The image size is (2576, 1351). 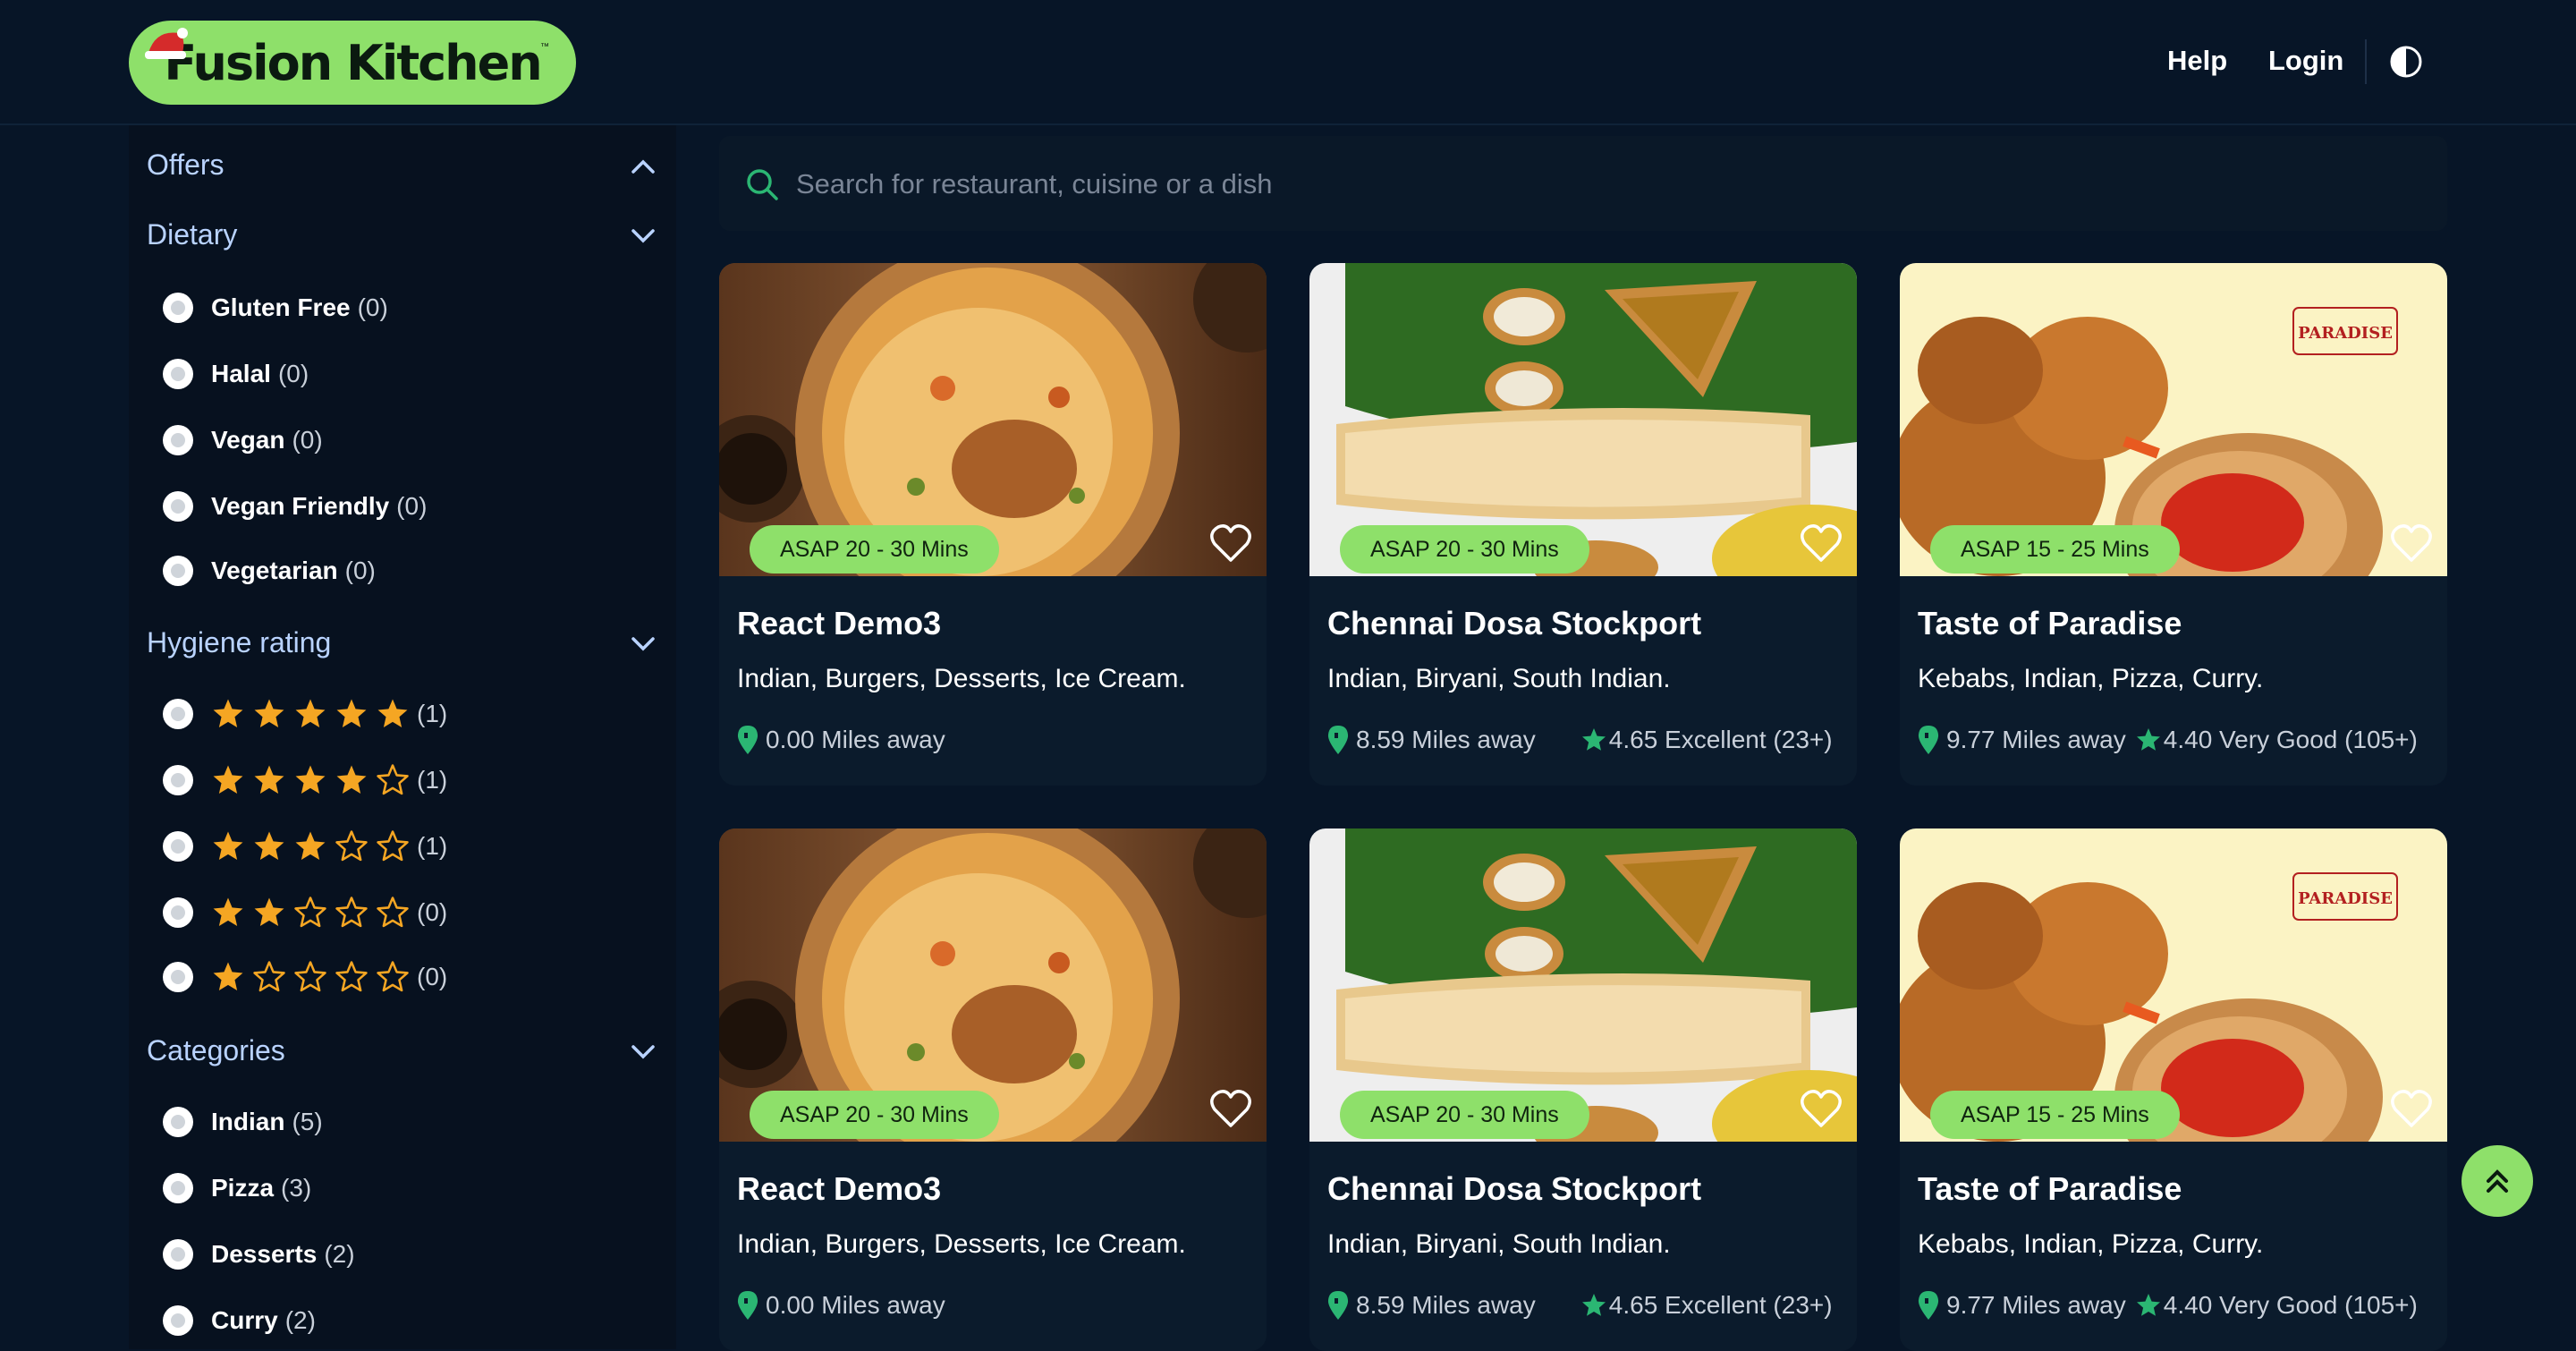 I want to click on category-option-indian: Indian (5), so click(x=243, y=1122).